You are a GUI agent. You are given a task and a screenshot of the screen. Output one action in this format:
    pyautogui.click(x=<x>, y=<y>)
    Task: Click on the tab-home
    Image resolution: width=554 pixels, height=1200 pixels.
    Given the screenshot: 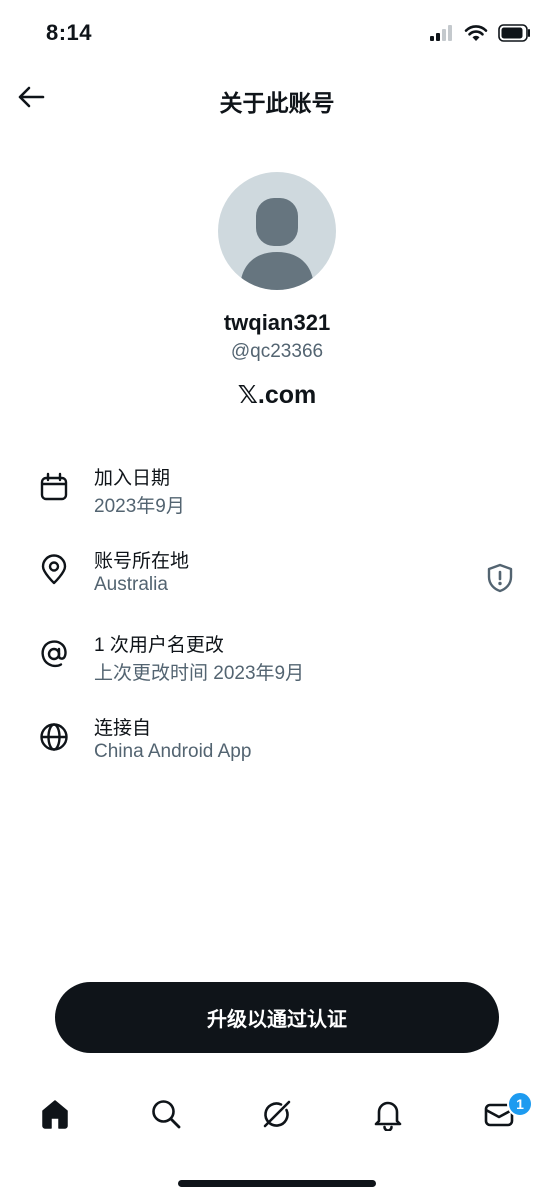 What is the action you would take?
    pyautogui.click(x=55, y=1114)
    